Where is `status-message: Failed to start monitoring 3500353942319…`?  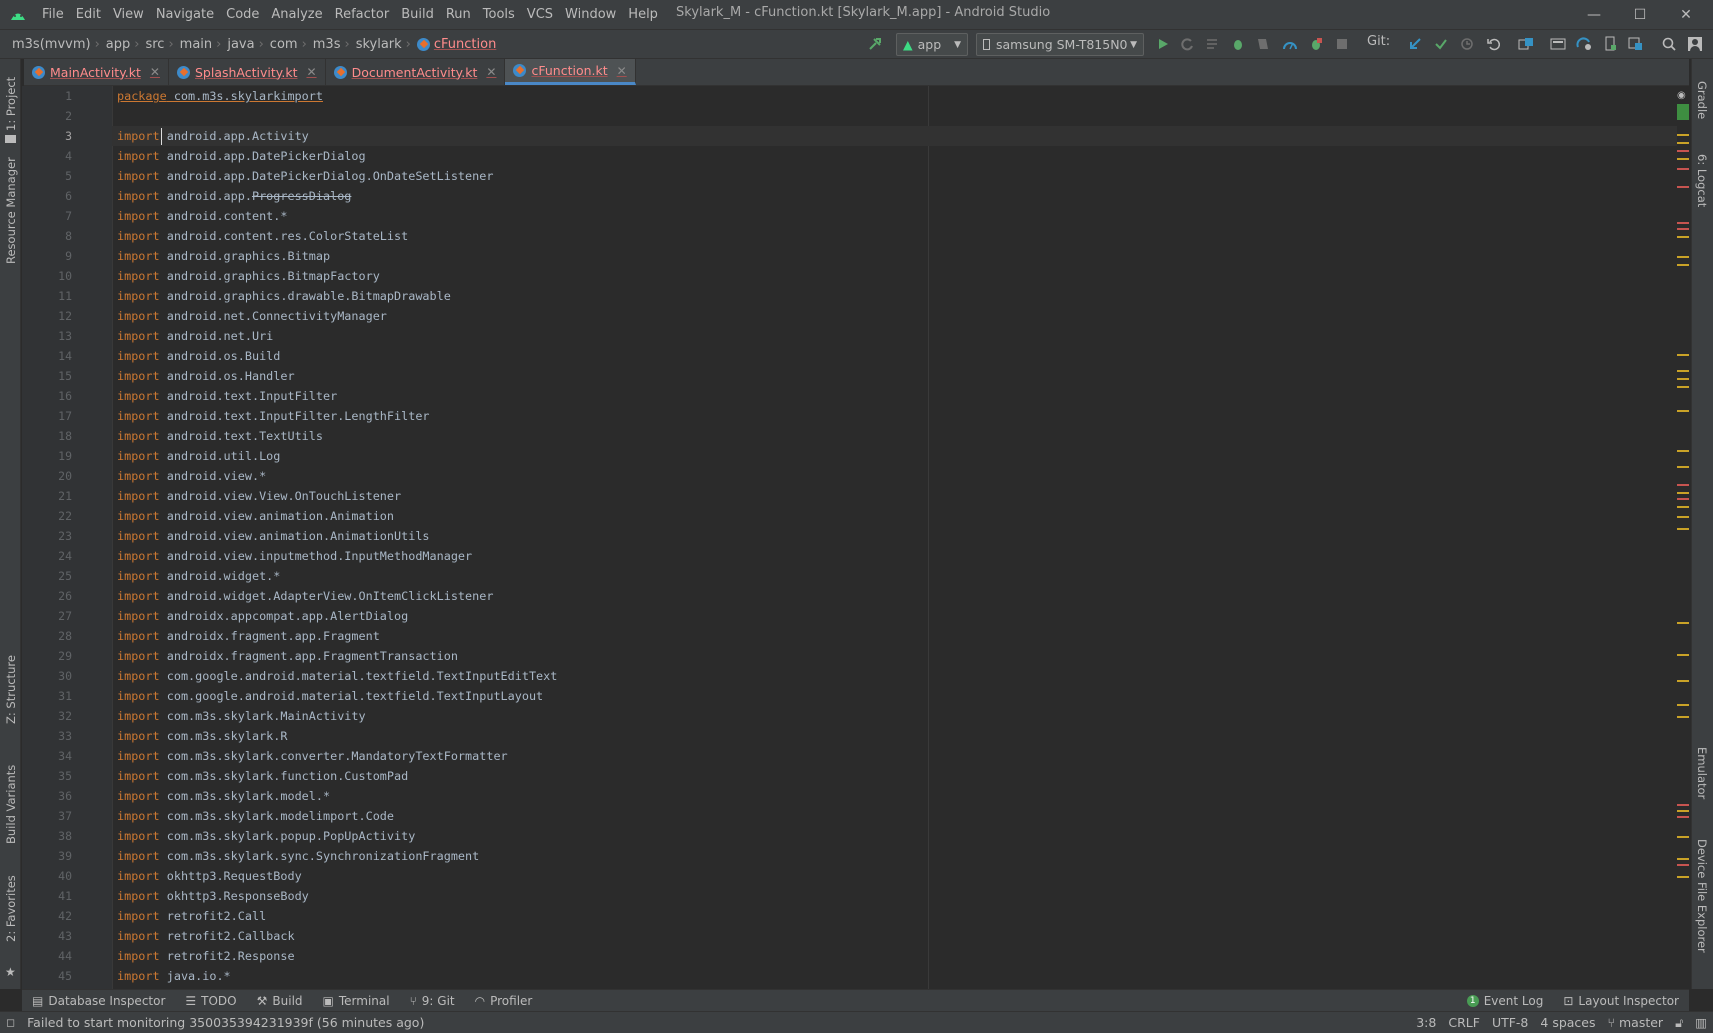
status-message: Failed to start monitoring 3500353942319… is located at coordinates (225, 1022).